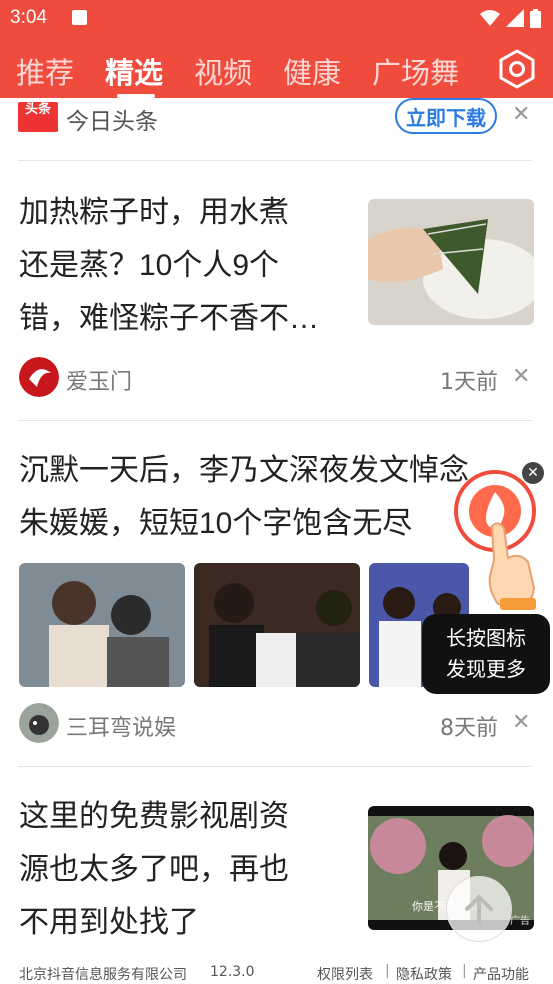 Image resolution: width=553 pixels, height=984 pixels. Describe the element at coordinates (134, 71) in the screenshot. I see `tab-featured: 精选` at that location.